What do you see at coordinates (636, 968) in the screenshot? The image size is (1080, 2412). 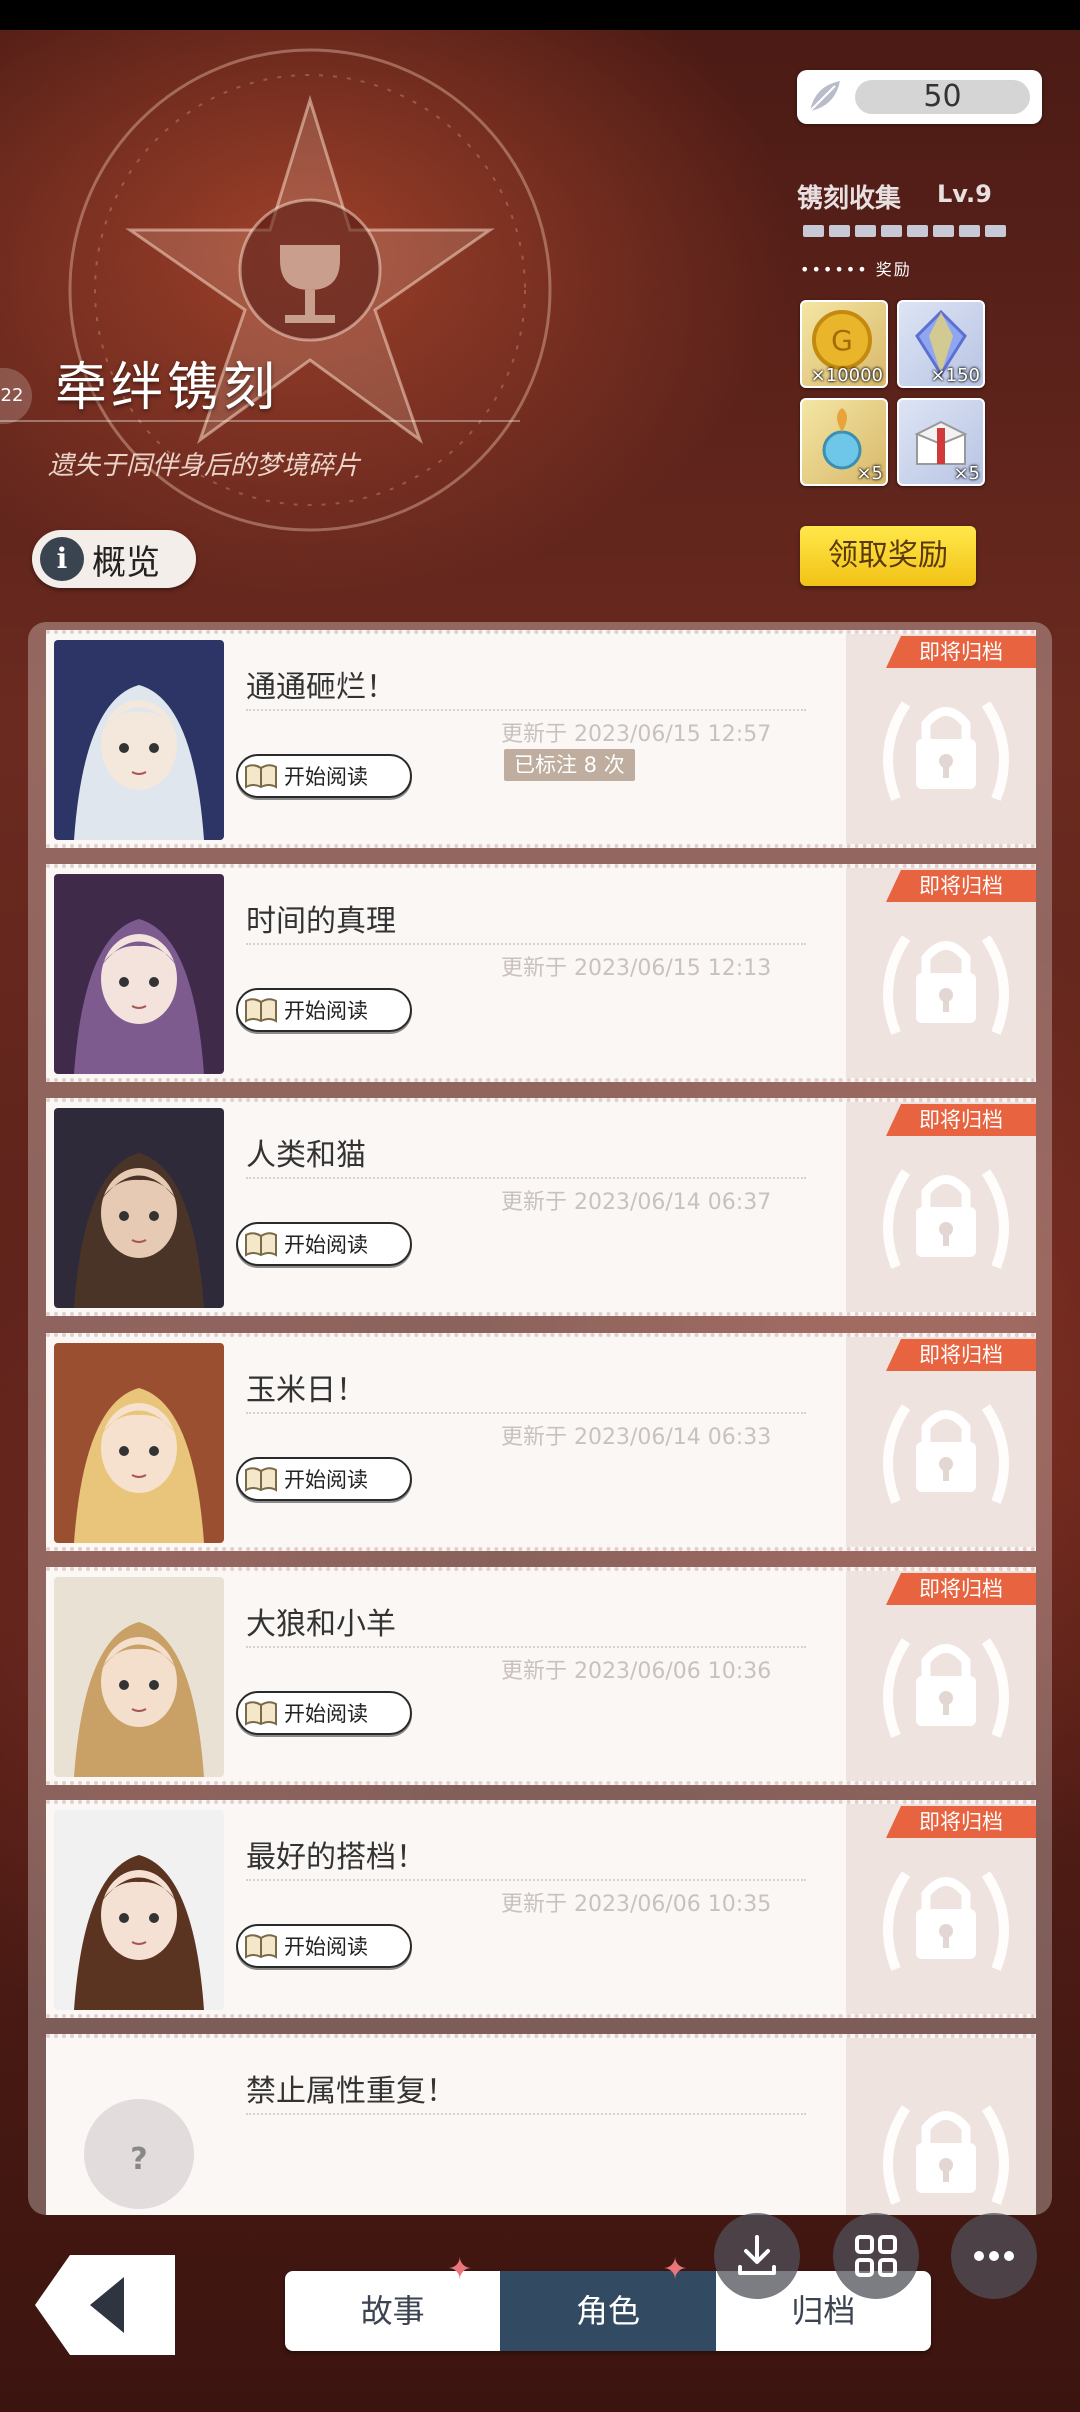 I see `update-date: 更新于 2023/06/15 12:13` at bounding box center [636, 968].